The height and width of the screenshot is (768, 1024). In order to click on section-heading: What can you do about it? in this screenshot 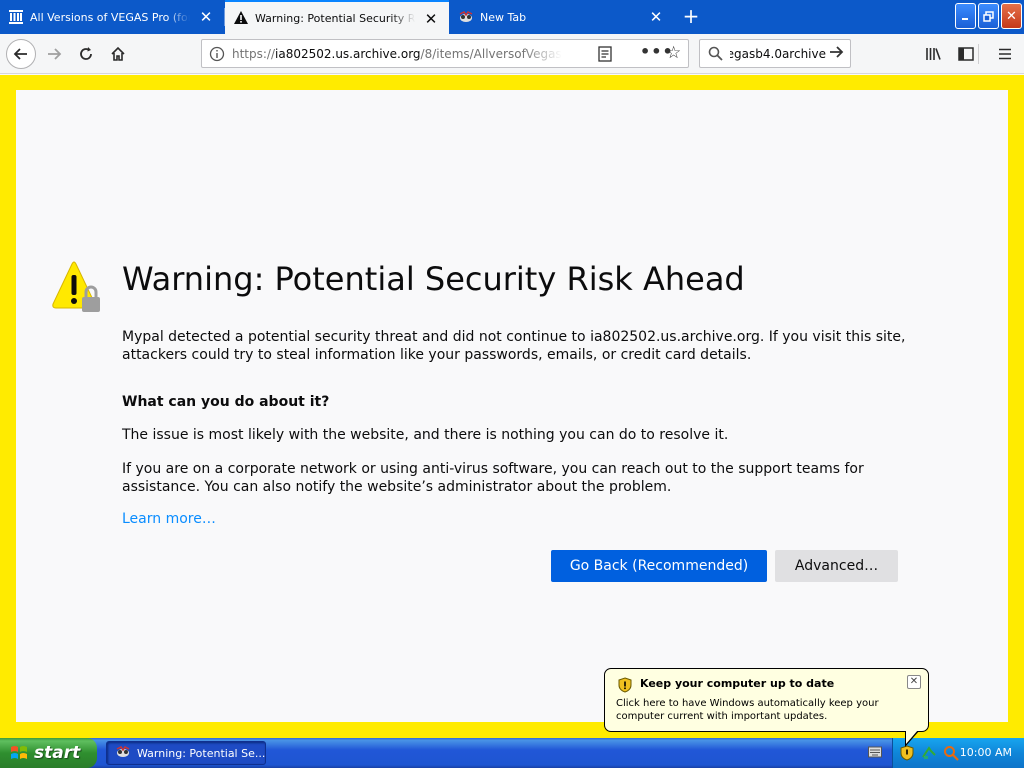, I will do `click(226, 402)`.